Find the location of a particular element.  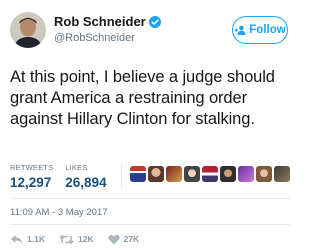

follow-button: Follow is located at coordinates (260, 30).